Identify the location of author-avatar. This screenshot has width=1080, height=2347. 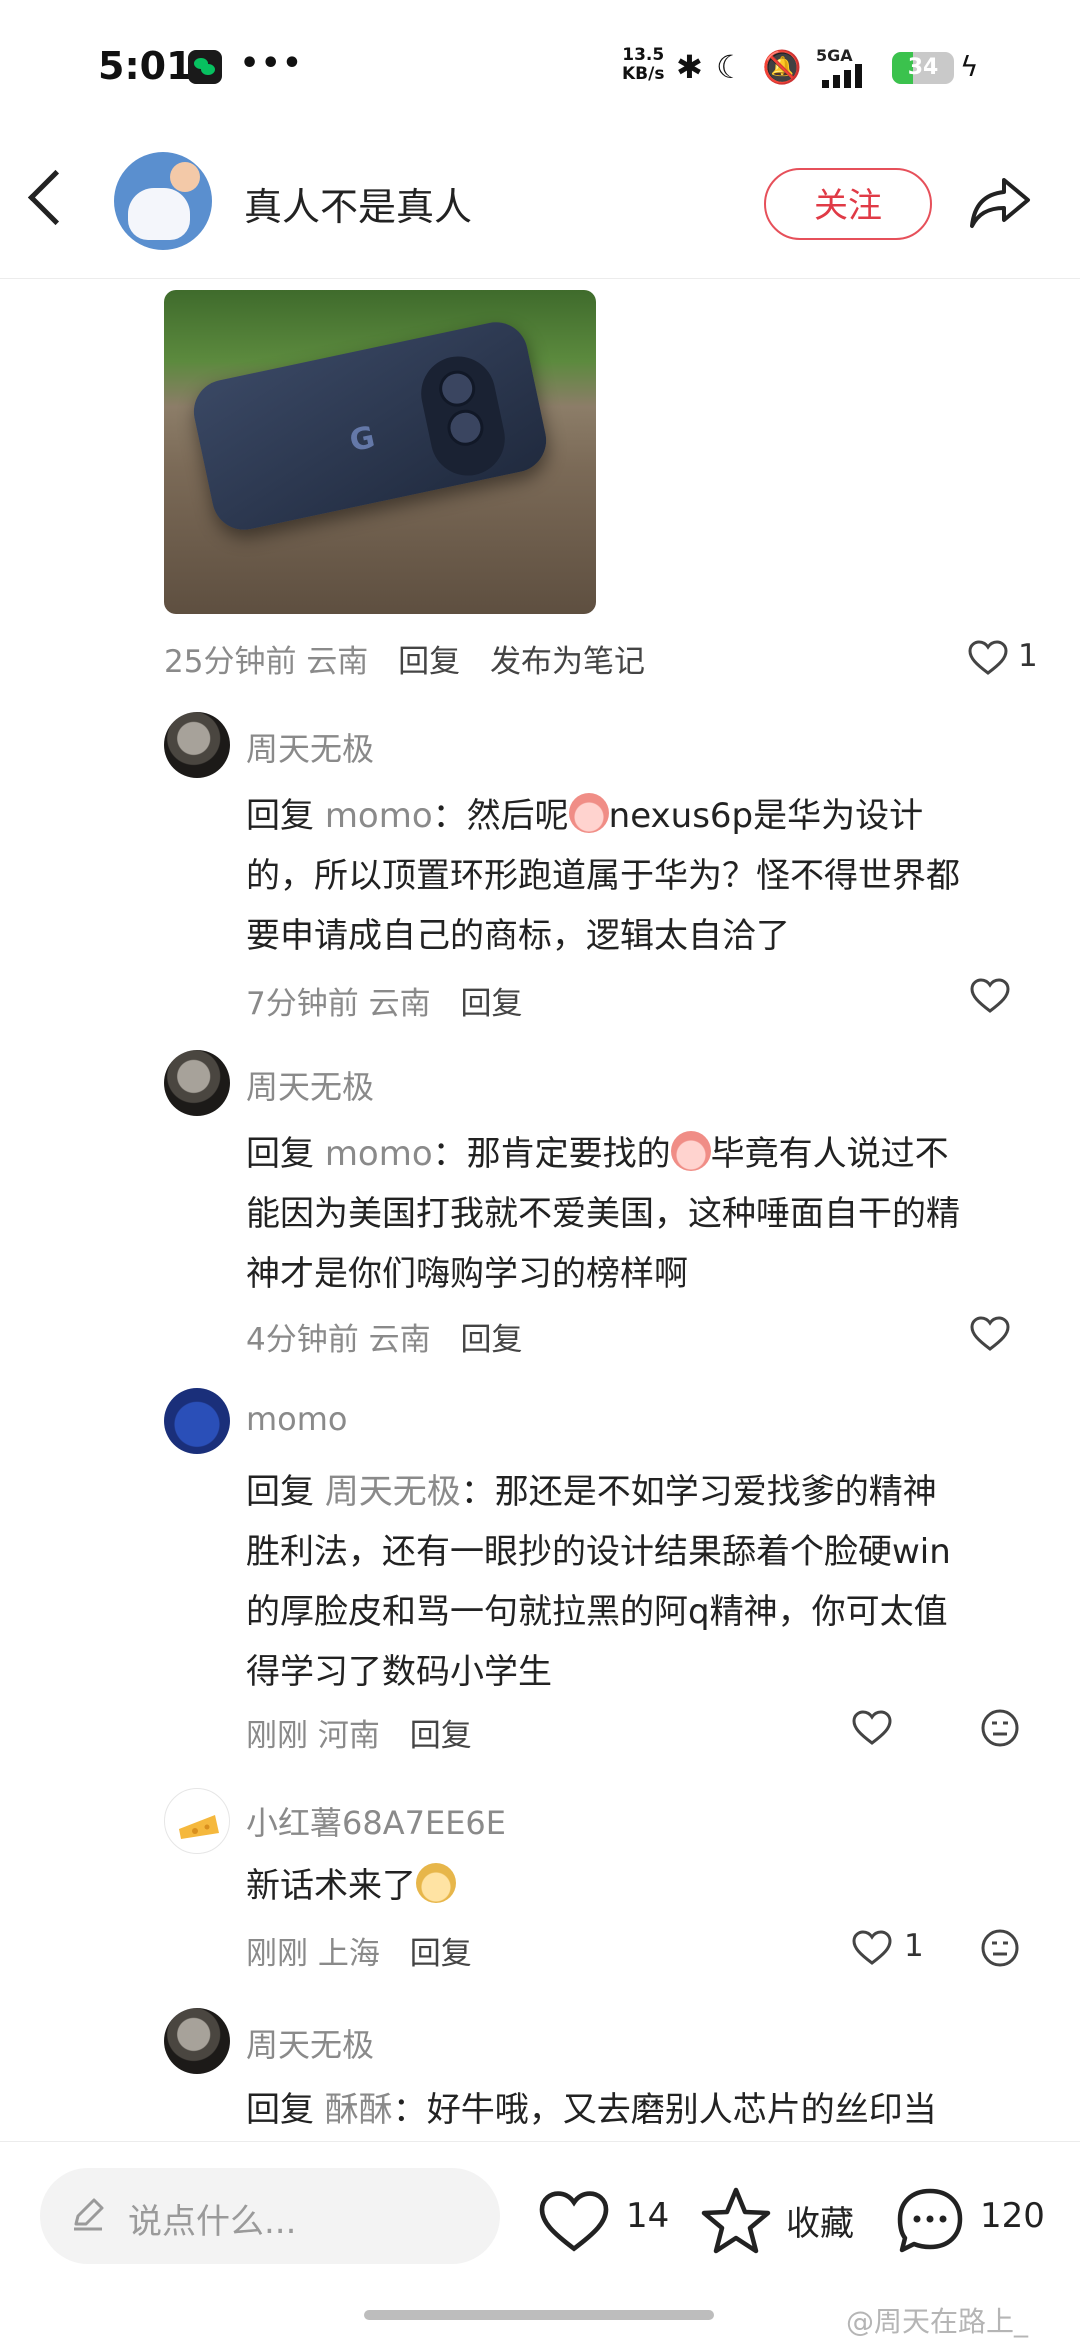
(163, 201).